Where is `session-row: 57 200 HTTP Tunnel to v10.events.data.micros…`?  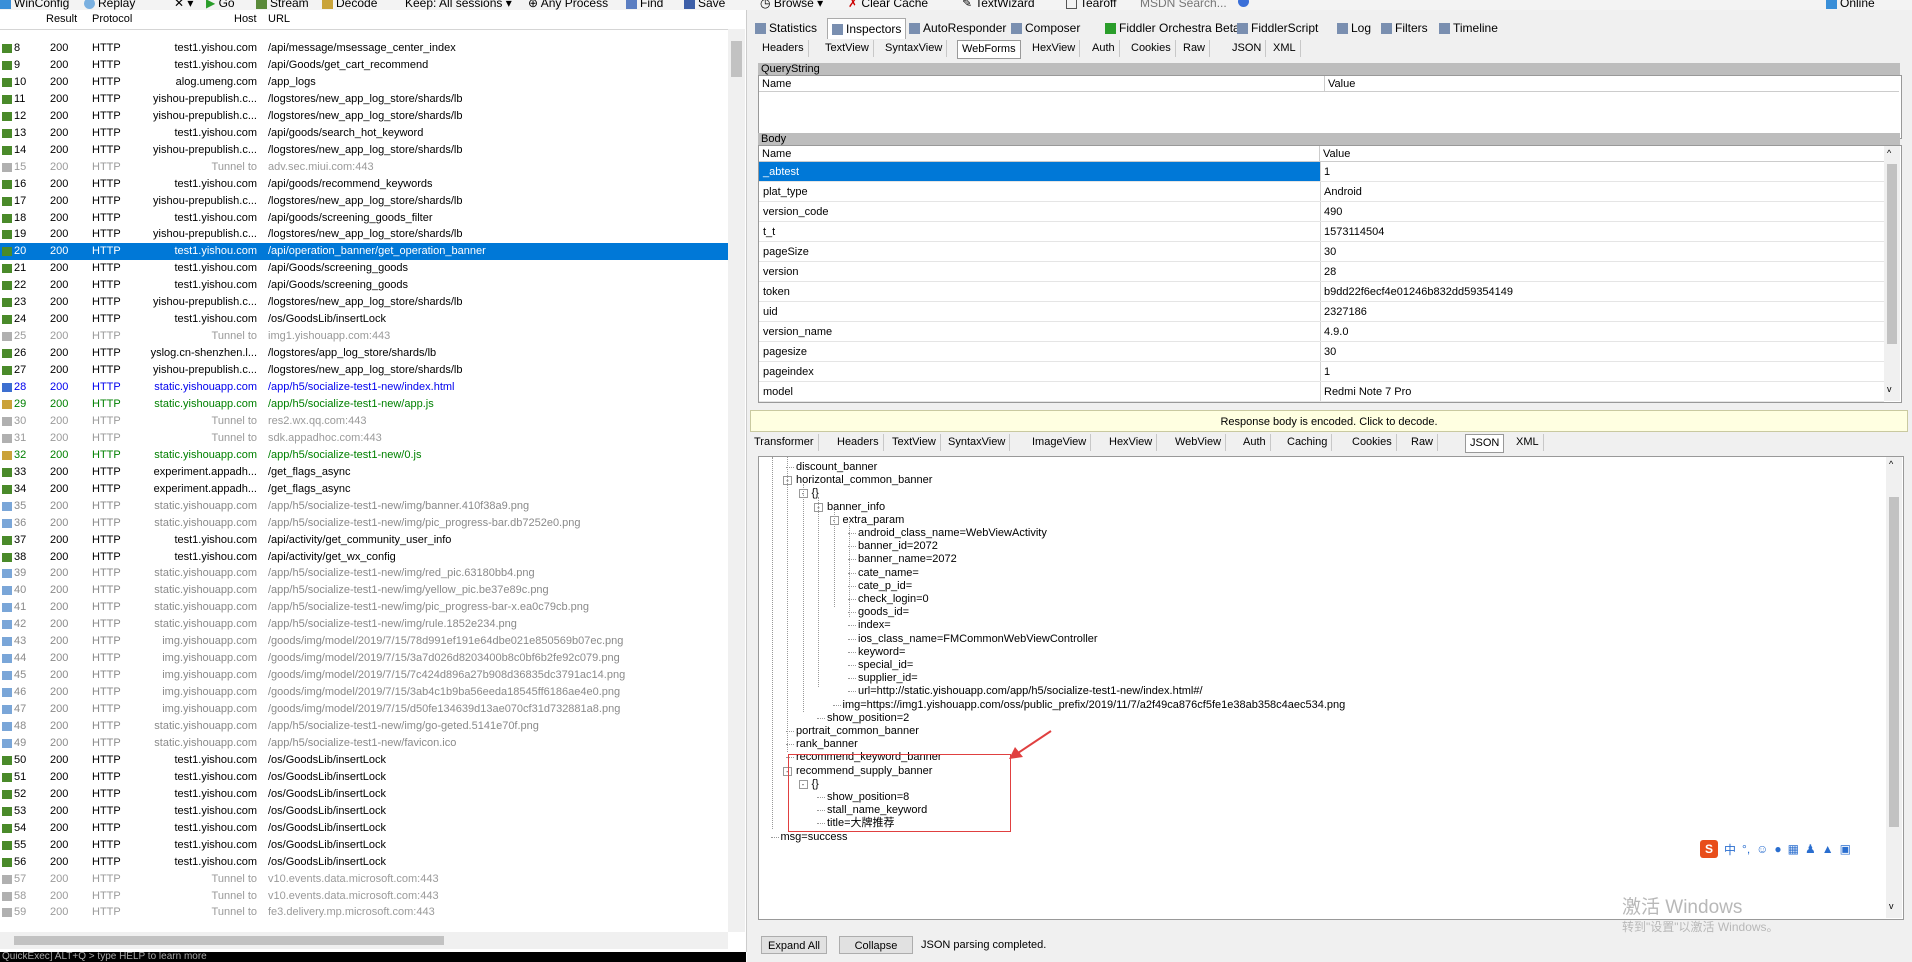
session-row: 57 200 HTTP Tunnel to v10.events.data.micros… is located at coordinates (364, 879).